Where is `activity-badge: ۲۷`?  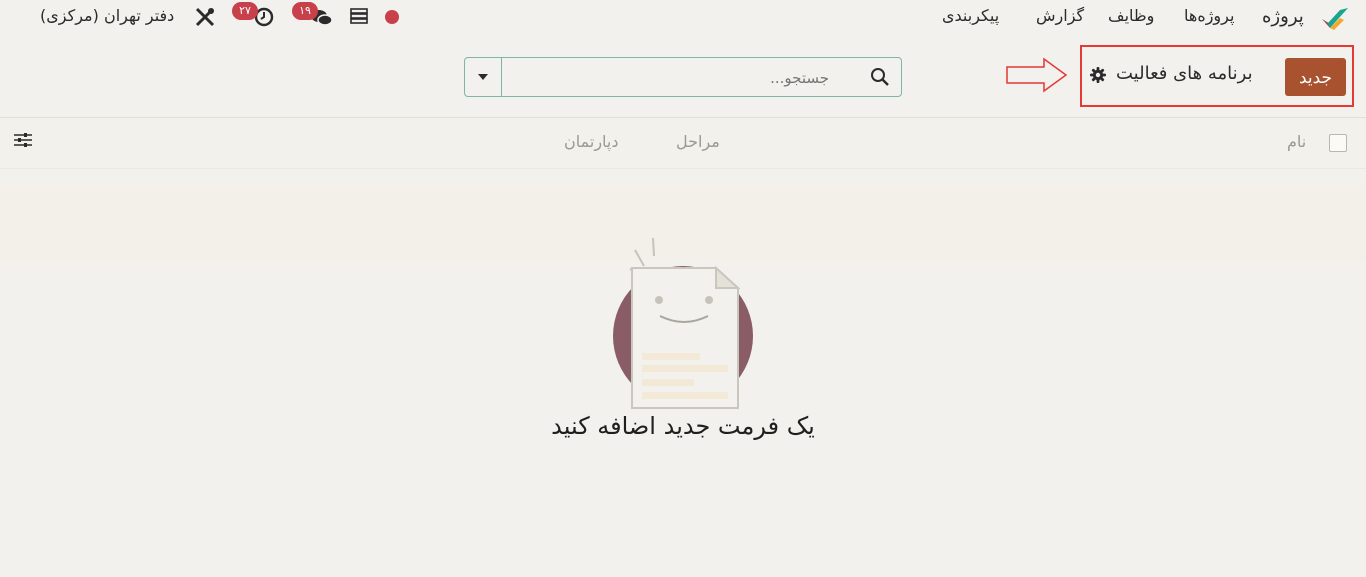 activity-badge: ۲۷ is located at coordinates (245, 11).